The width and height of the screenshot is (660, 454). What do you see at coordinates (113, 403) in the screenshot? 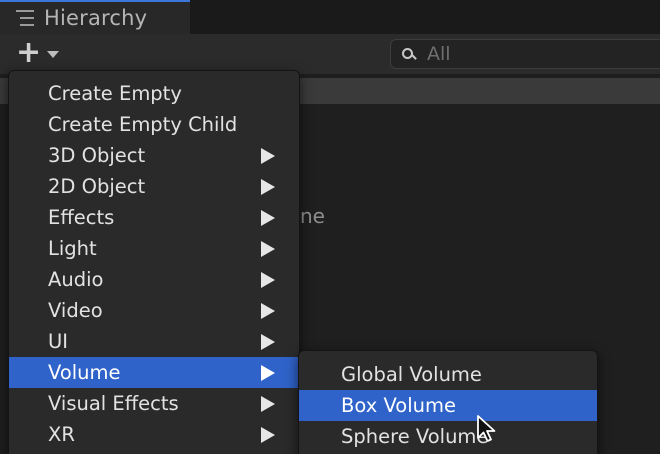
I see `menu-item-label: Visual Effects` at bounding box center [113, 403].